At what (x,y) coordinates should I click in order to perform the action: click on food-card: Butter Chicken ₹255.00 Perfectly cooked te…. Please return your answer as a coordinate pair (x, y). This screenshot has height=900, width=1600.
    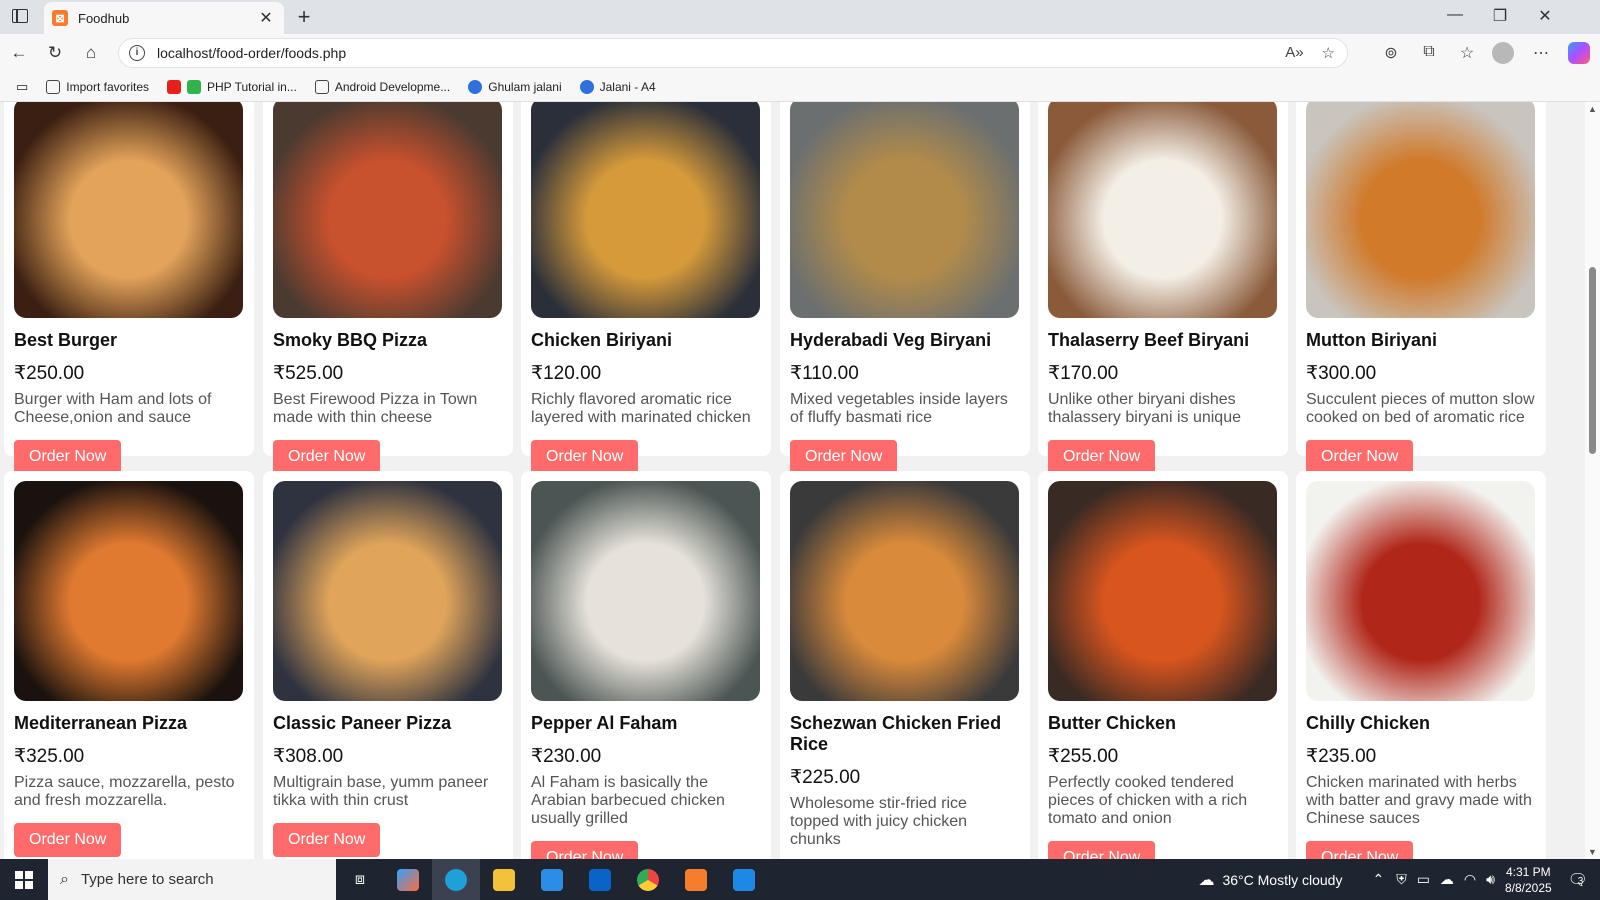
    Looking at the image, I should click on (1163, 665).